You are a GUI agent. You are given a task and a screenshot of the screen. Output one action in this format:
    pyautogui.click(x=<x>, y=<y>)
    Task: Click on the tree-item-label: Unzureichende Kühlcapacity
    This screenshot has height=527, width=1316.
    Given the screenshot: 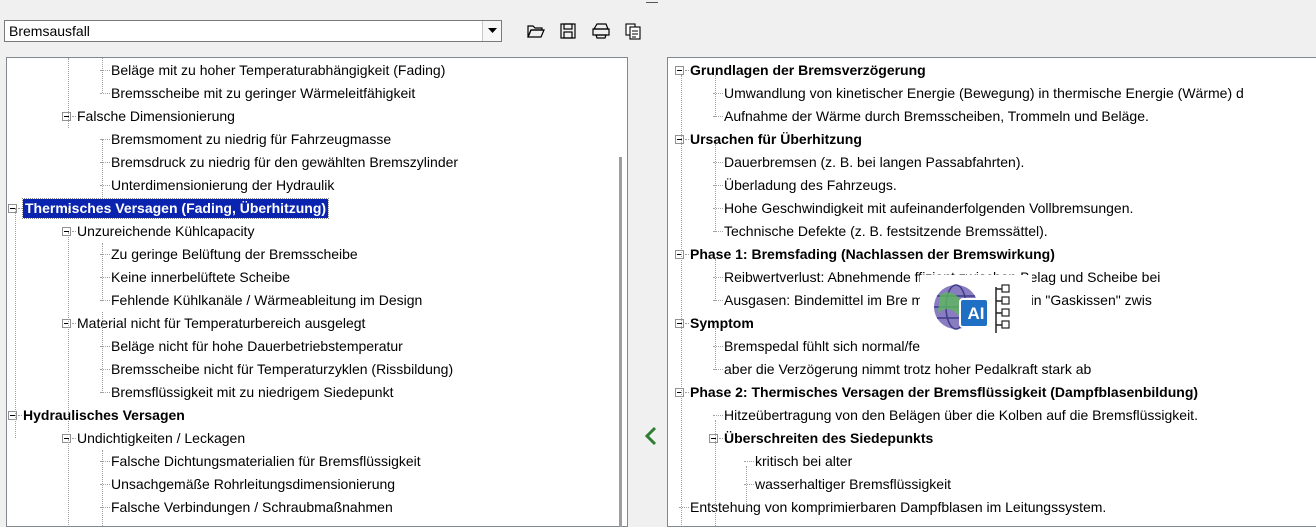 What is the action you would take?
    pyautogui.click(x=166, y=231)
    